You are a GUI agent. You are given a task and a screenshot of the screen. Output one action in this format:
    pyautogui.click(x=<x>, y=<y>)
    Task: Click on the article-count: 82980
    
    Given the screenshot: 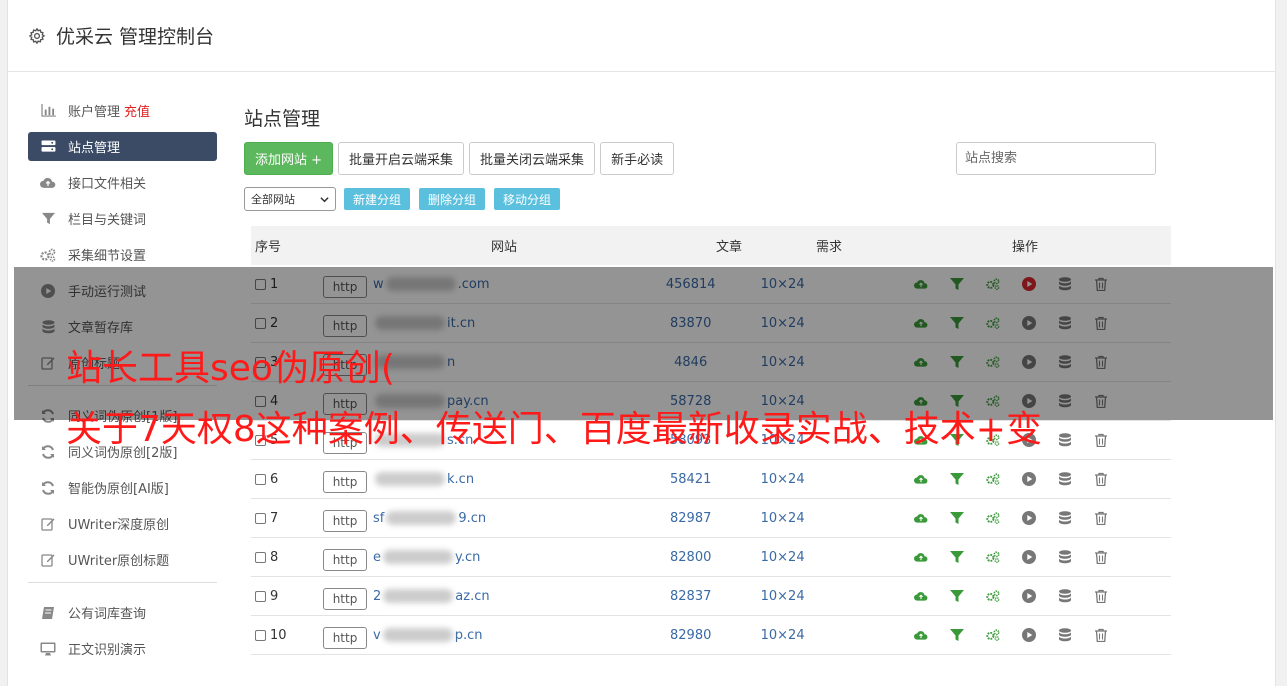 What is the action you would take?
    pyautogui.click(x=691, y=635)
    